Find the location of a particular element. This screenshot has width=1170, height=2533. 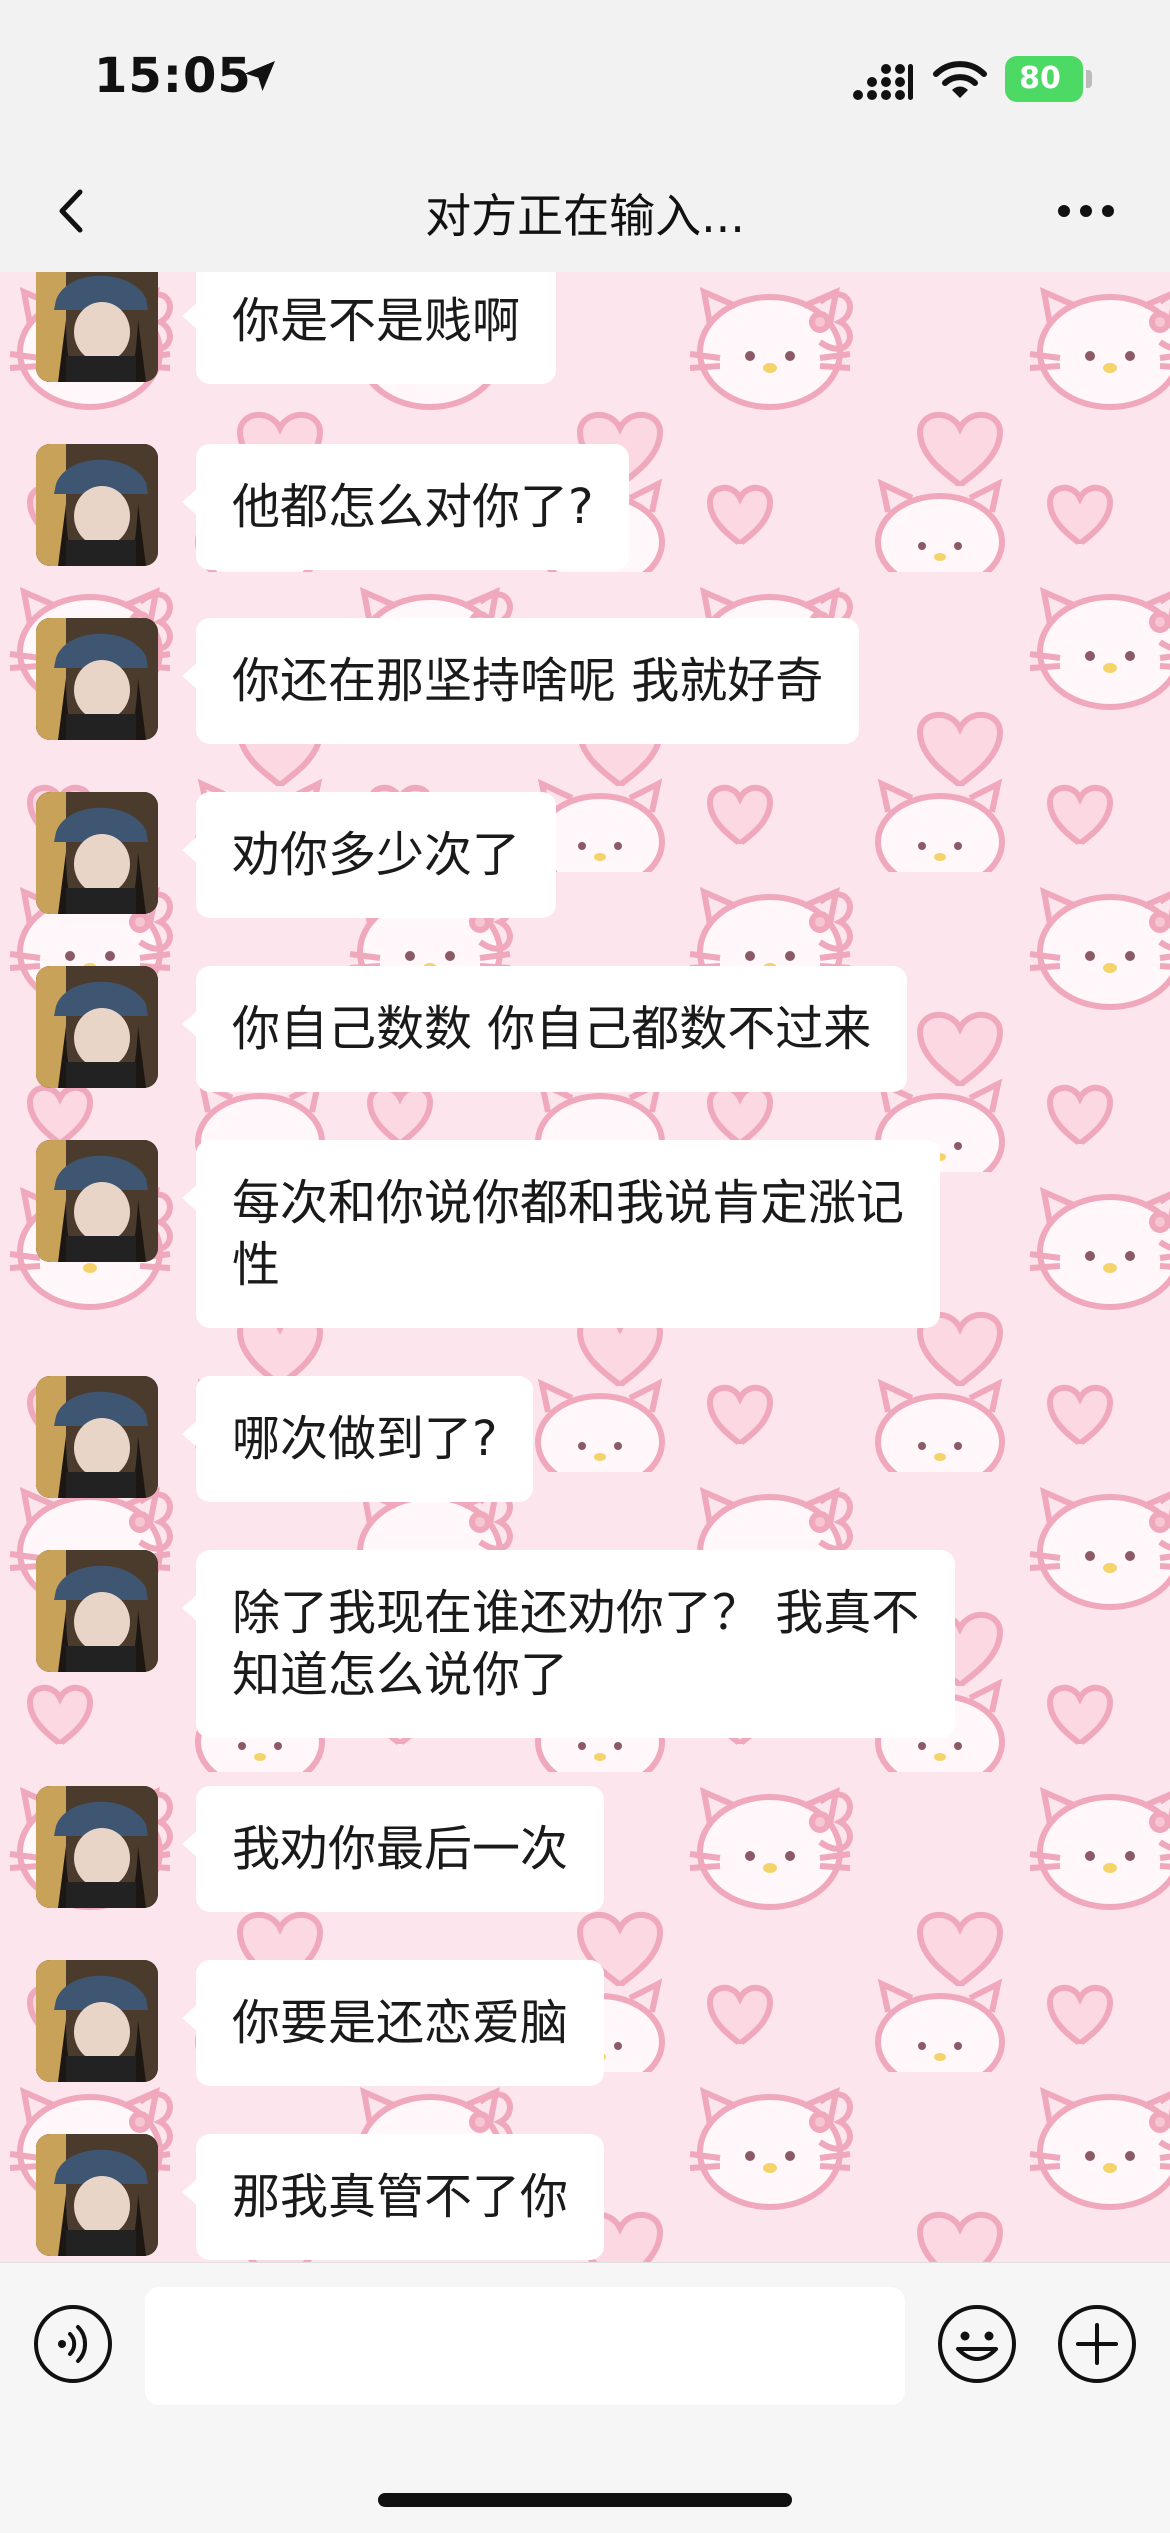

status-time: 15:05 is located at coordinates (173, 76).